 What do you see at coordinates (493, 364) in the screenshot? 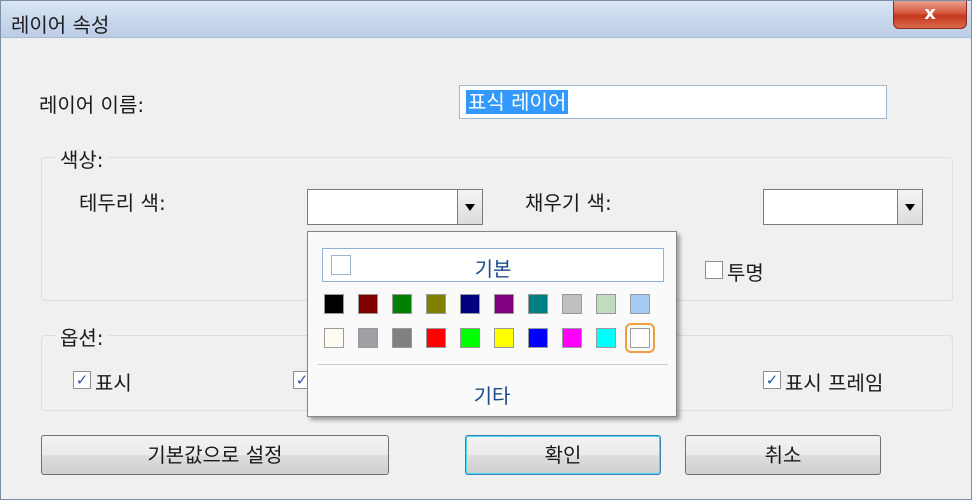
I see `popup-divider` at bounding box center [493, 364].